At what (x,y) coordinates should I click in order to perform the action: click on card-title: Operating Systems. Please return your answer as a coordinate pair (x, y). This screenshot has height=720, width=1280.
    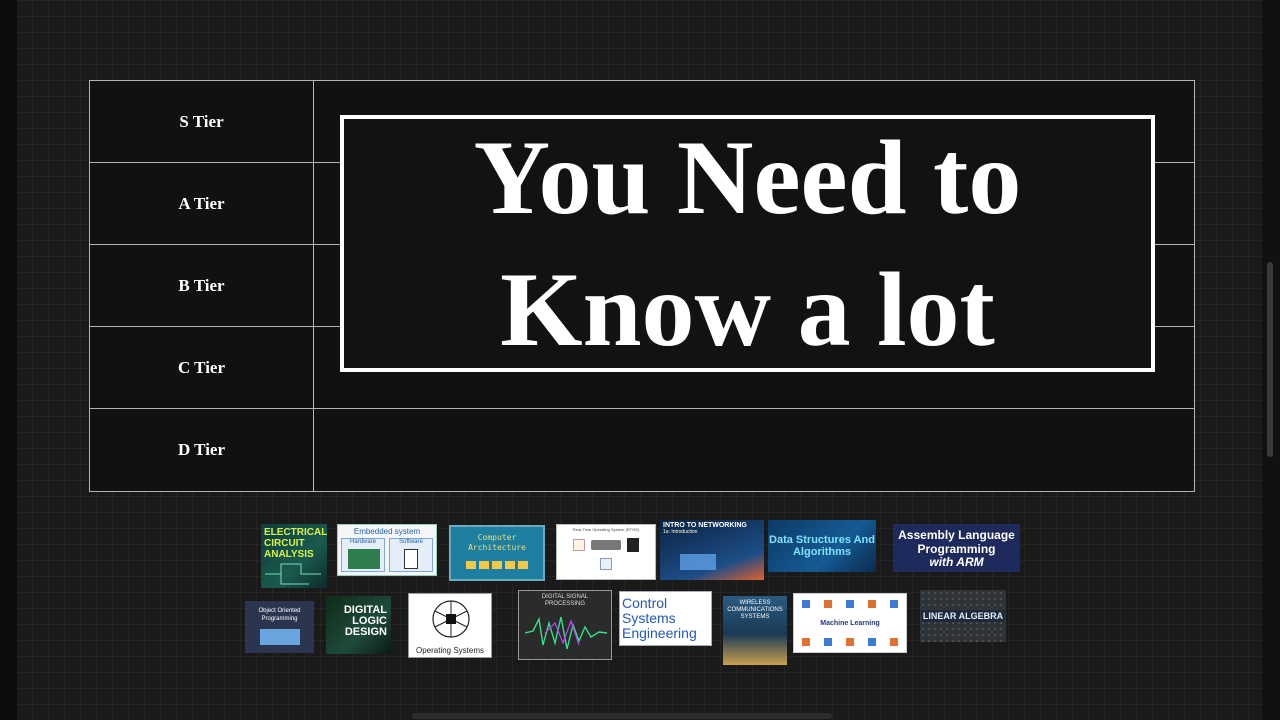
    Looking at the image, I should click on (450, 650).